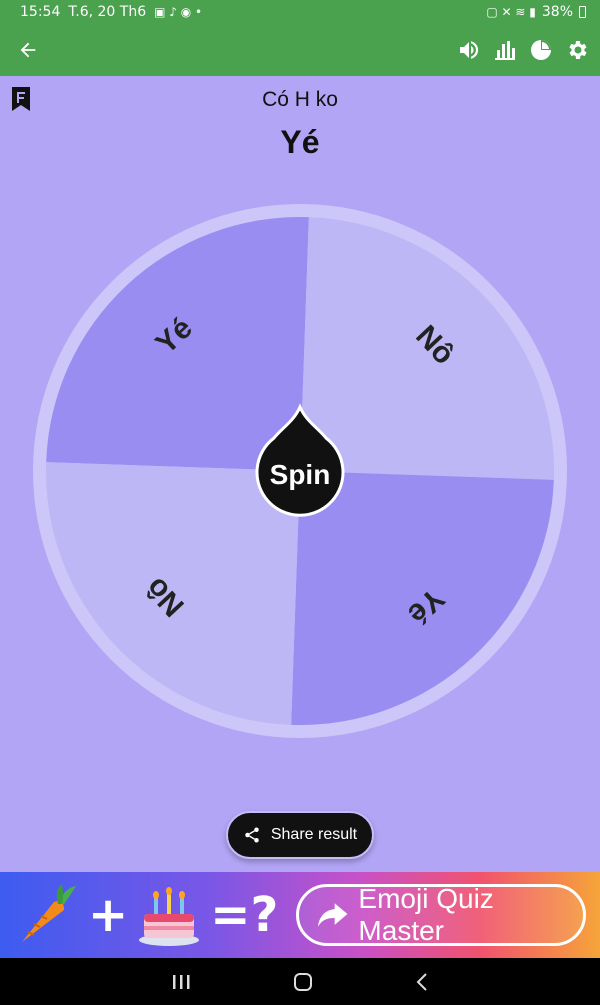 This screenshot has height=1005, width=600. I want to click on battery-icon, so click(582, 12).